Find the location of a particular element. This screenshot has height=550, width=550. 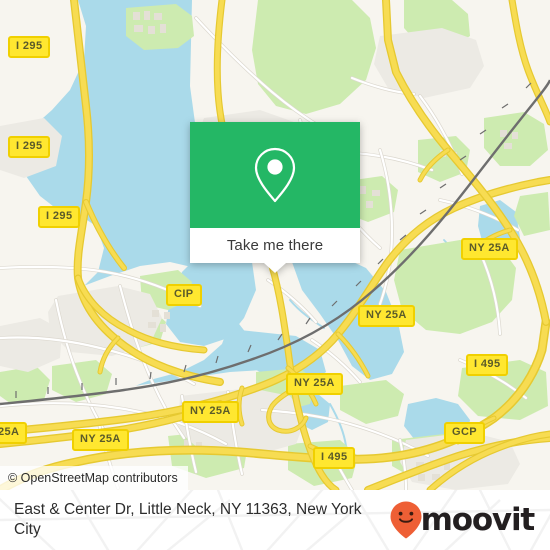

shield-ny25a-northeast: NY 25A is located at coordinates (489, 249).